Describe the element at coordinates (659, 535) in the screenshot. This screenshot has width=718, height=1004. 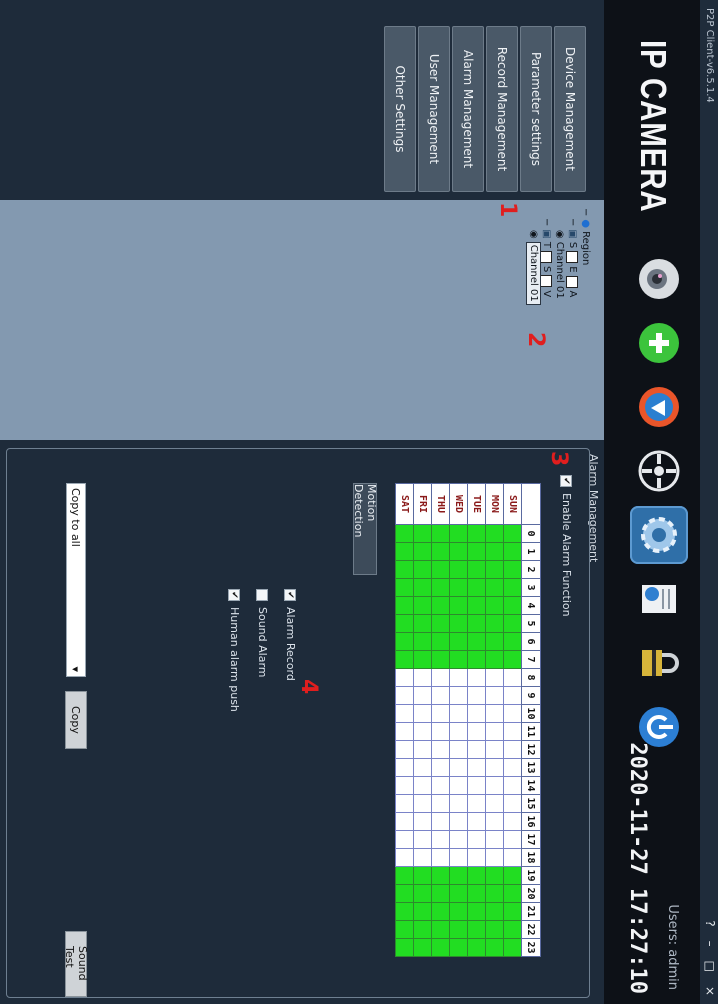
I see `settings-button` at that location.